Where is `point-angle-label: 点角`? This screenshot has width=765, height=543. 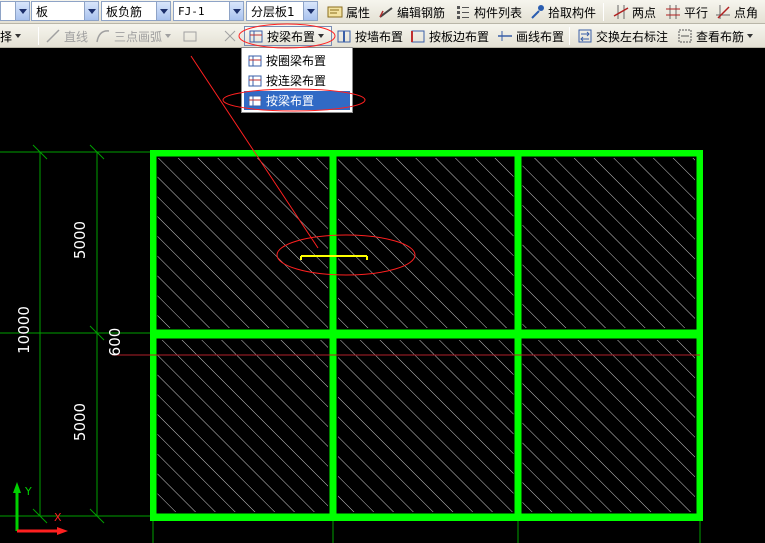
point-angle-label: 点角 is located at coordinates (746, 12).